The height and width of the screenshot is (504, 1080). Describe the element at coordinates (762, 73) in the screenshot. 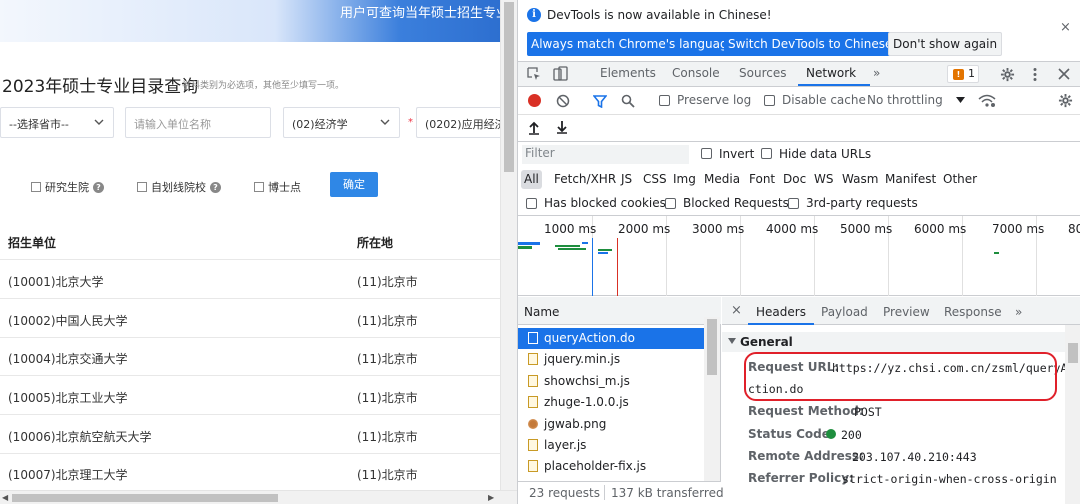

I see `tab-sources: Sources` at that location.